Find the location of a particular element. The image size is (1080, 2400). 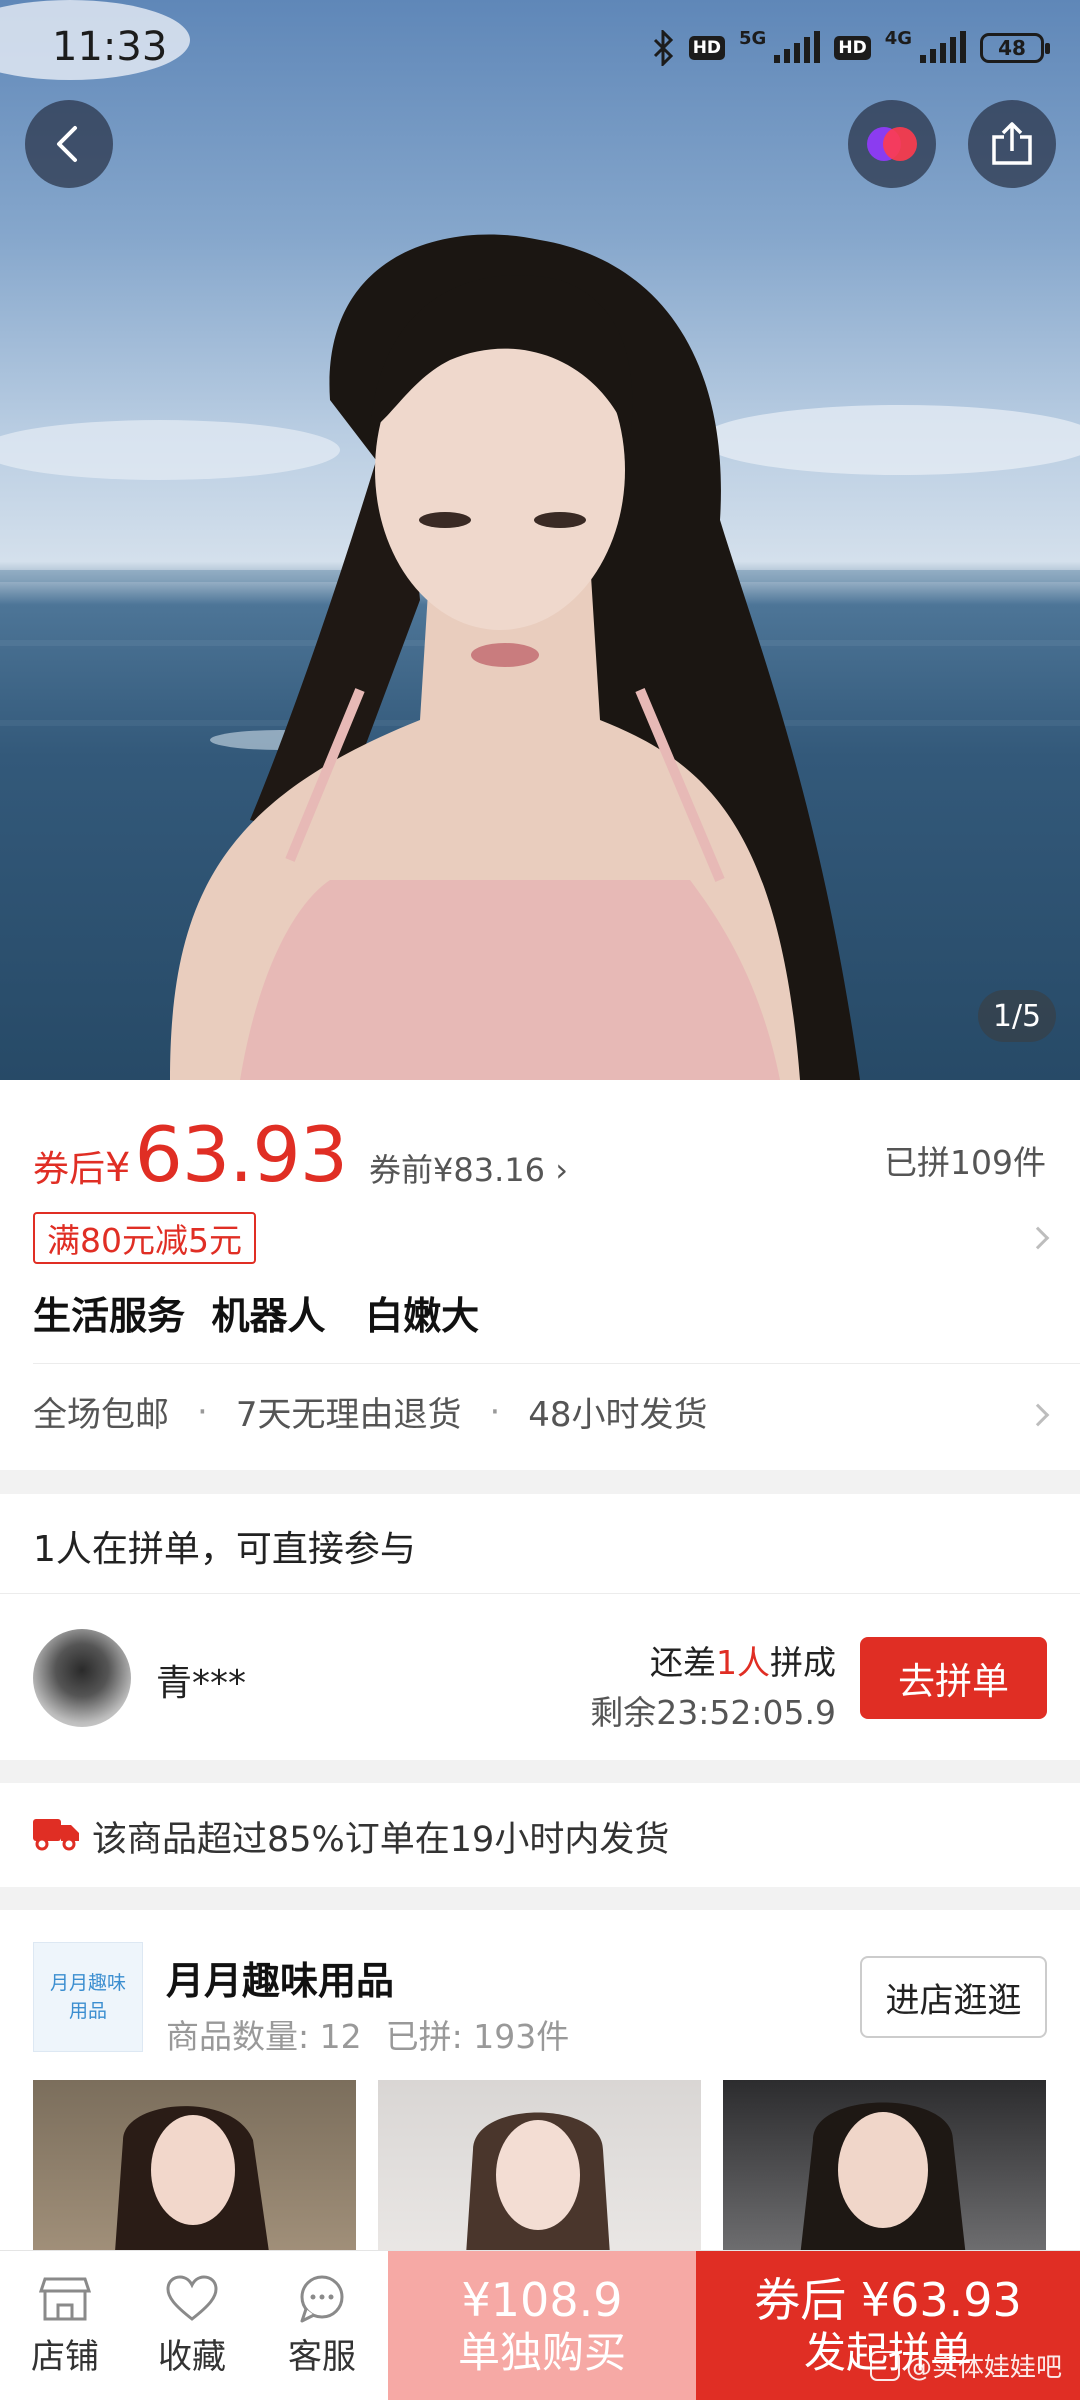

need-prefix: 还差 is located at coordinates (683, 1662).